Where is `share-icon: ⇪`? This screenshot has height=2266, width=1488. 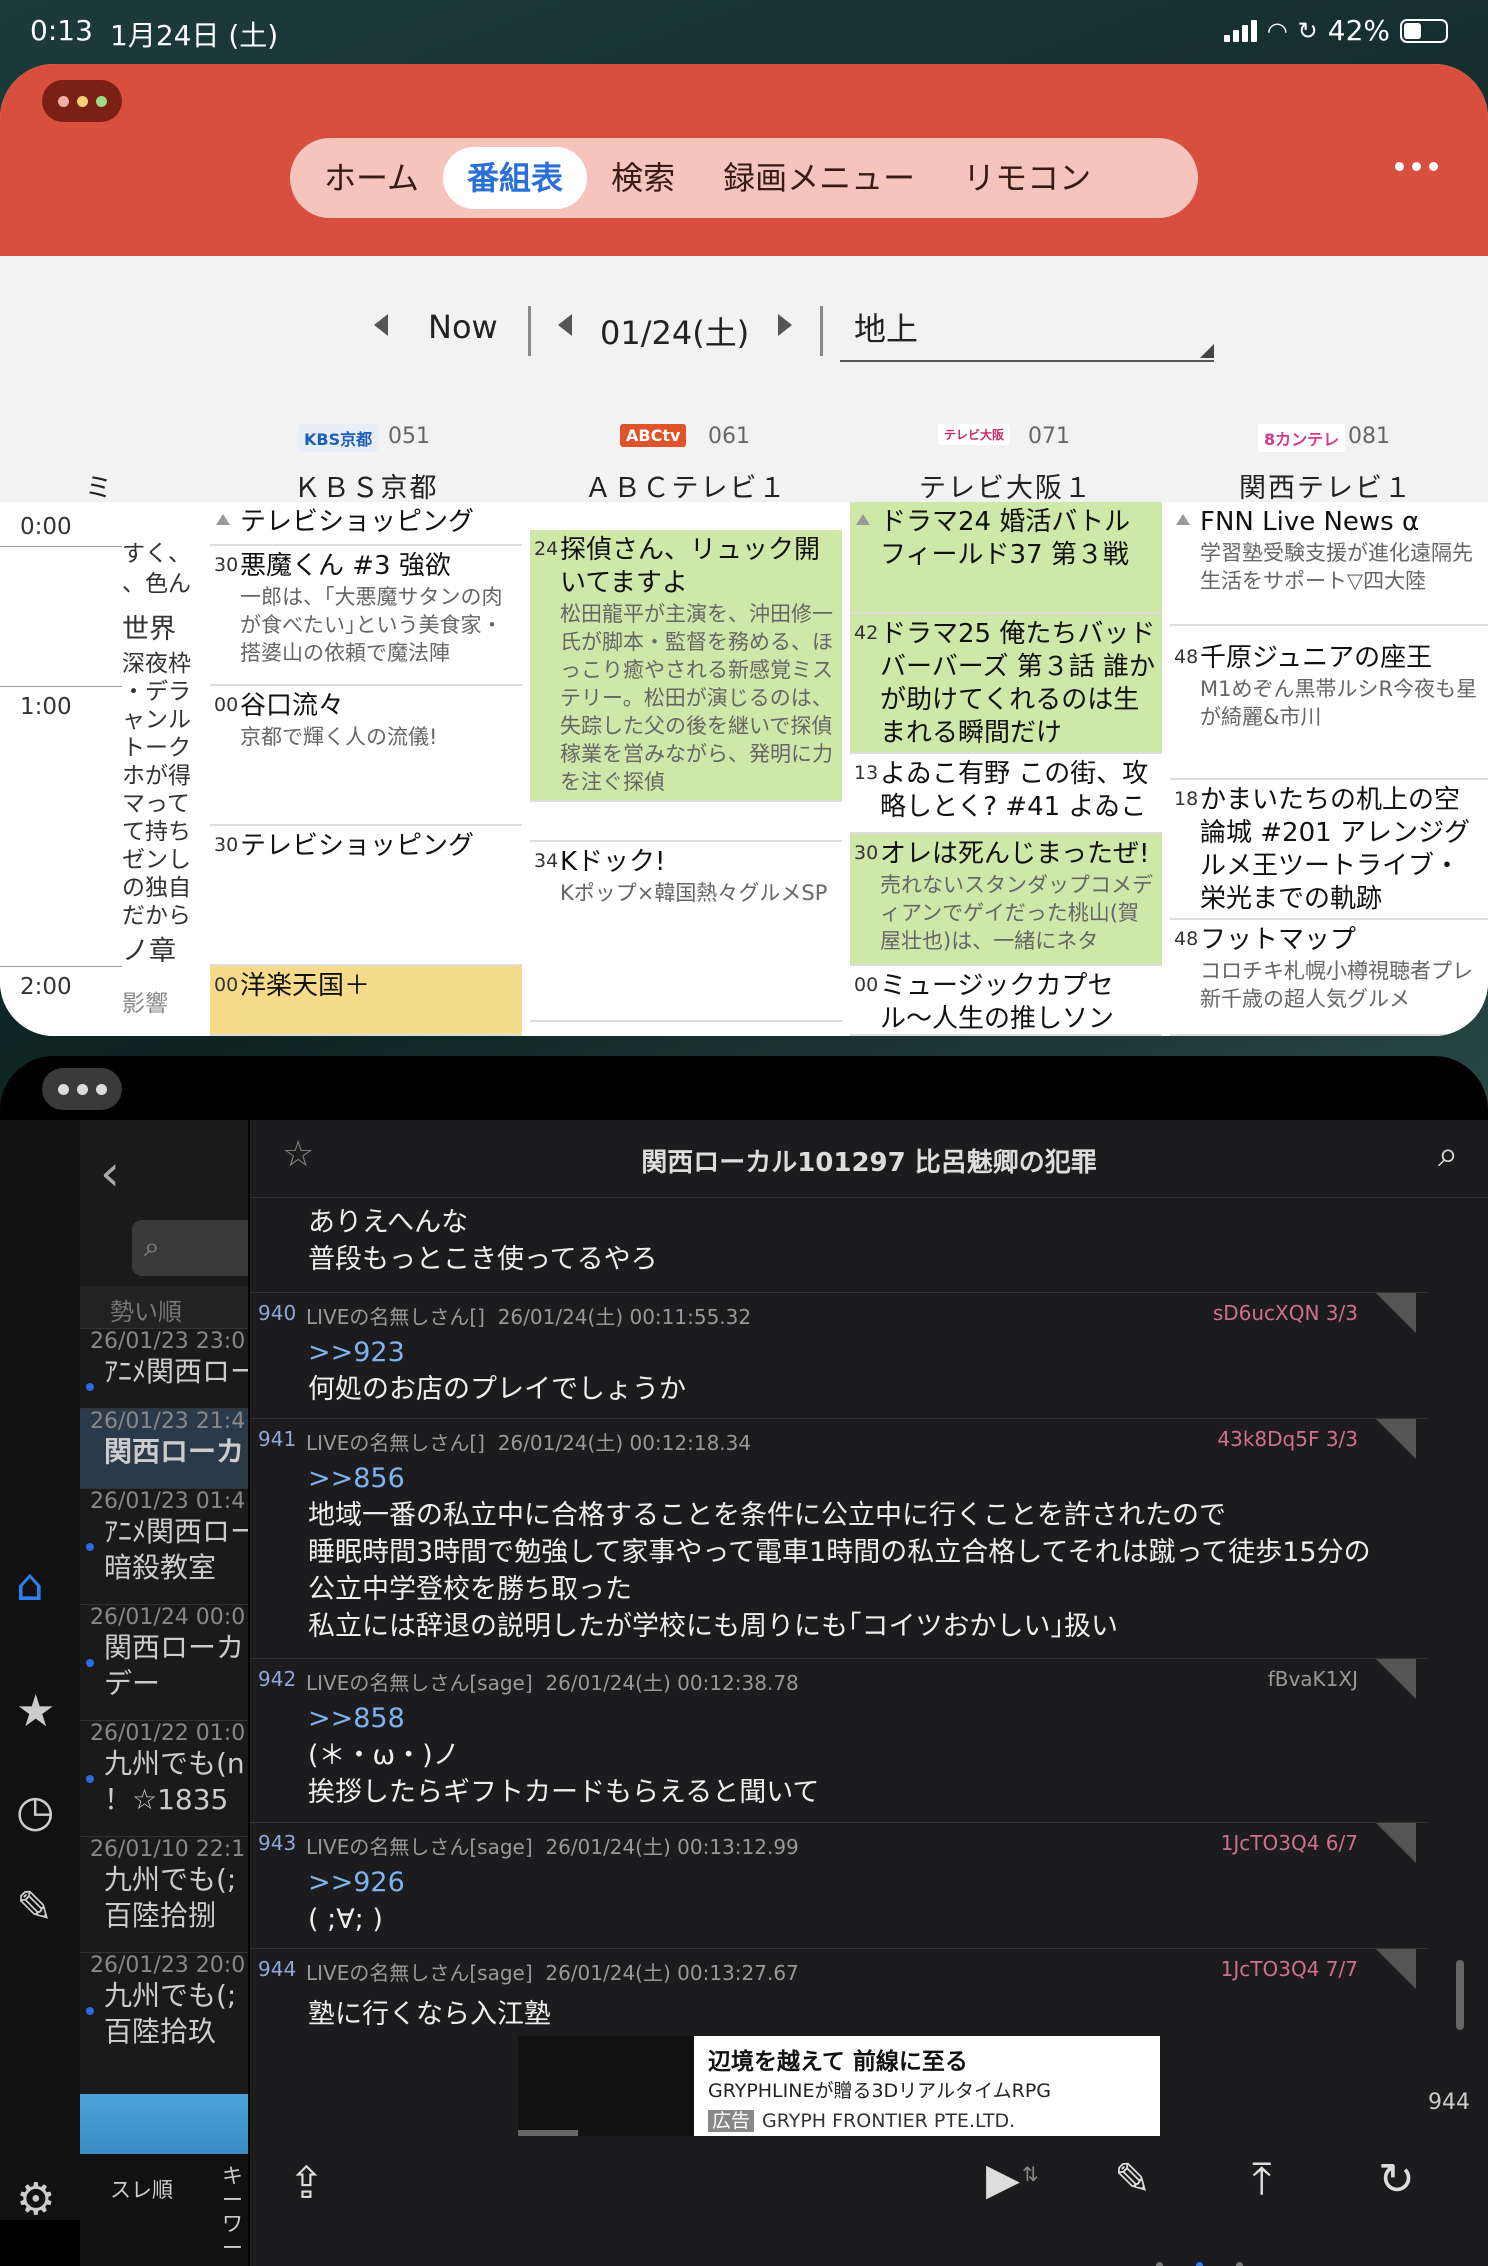 share-icon: ⇪ is located at coordinates (306, 2183).